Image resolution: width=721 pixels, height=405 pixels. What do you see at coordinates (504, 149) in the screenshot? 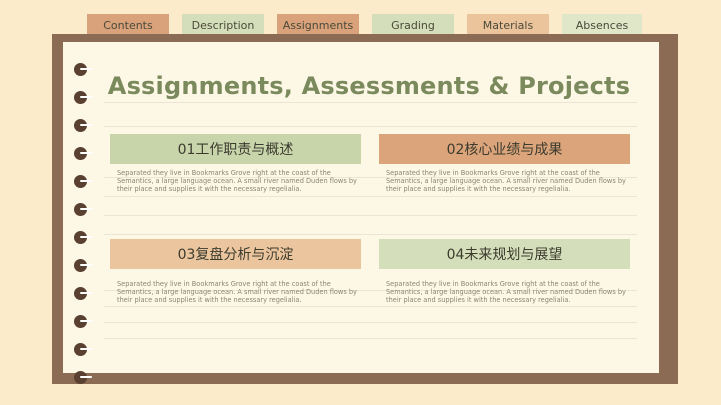
I see `card-heading-2: 02核心业绩与成果` at bounding box center [504, 149].